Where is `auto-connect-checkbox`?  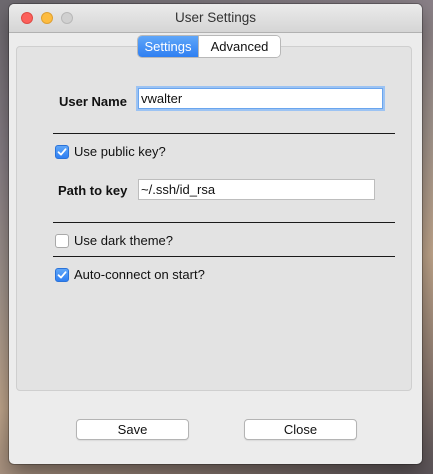
auto-connect-checkbox is located at coordinates (62, 274).